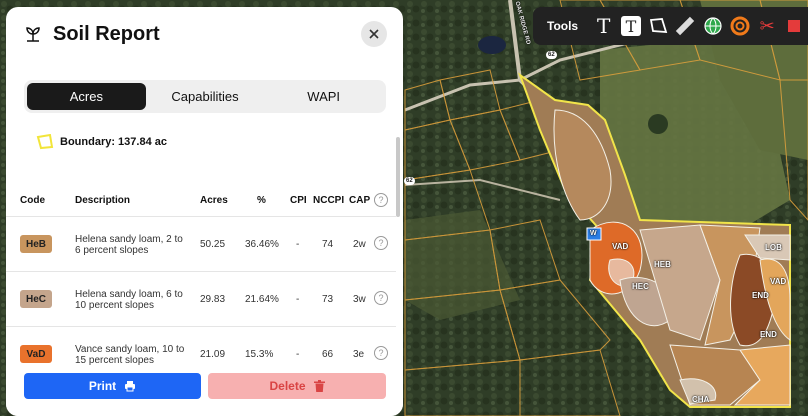 This screenshot has width=808, height=416. I want to click on trash-icon, so click(319, 386).